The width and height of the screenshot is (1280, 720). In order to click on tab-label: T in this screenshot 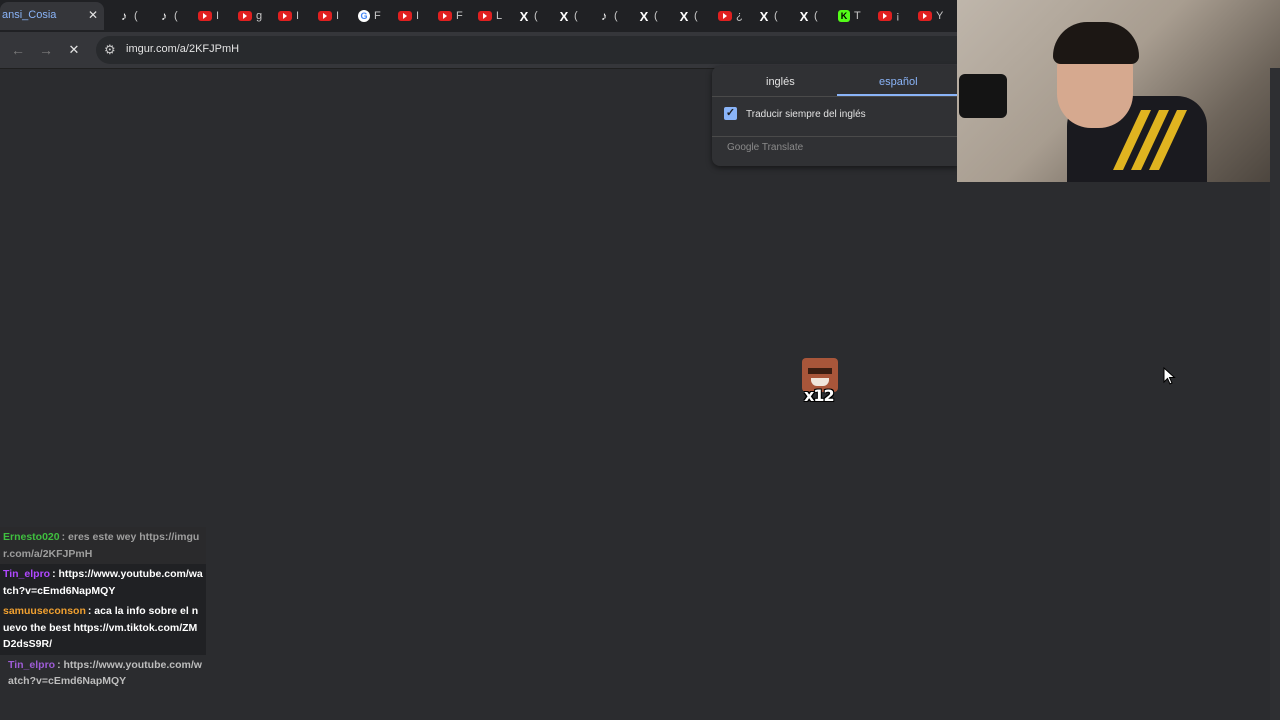, I will do `click(857, 16)`.